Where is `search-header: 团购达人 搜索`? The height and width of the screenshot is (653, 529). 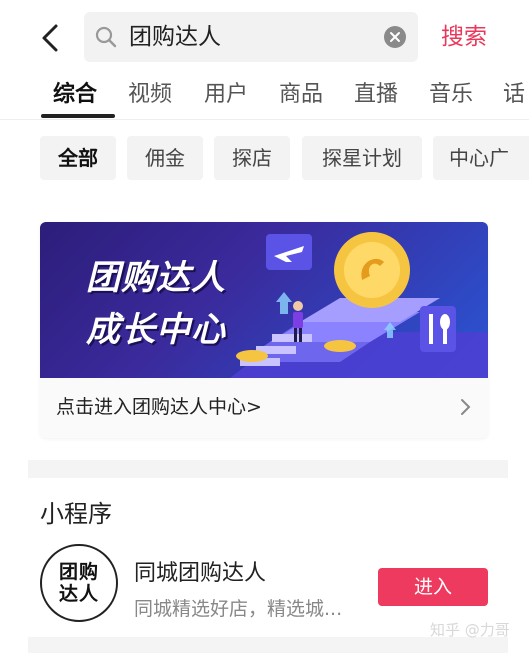 search-header: 团购达人 搜索 is located at coordinates (264, 38).